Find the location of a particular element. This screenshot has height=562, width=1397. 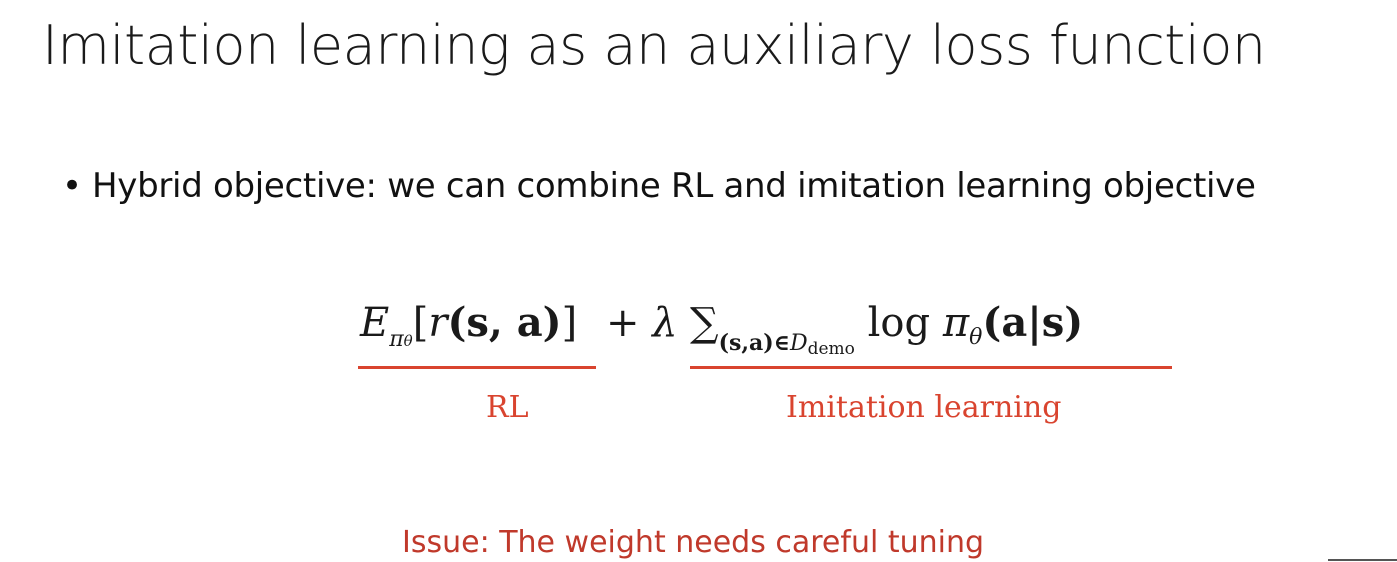

policy-theta-subscript: θ is located at coordinates (976, 337).